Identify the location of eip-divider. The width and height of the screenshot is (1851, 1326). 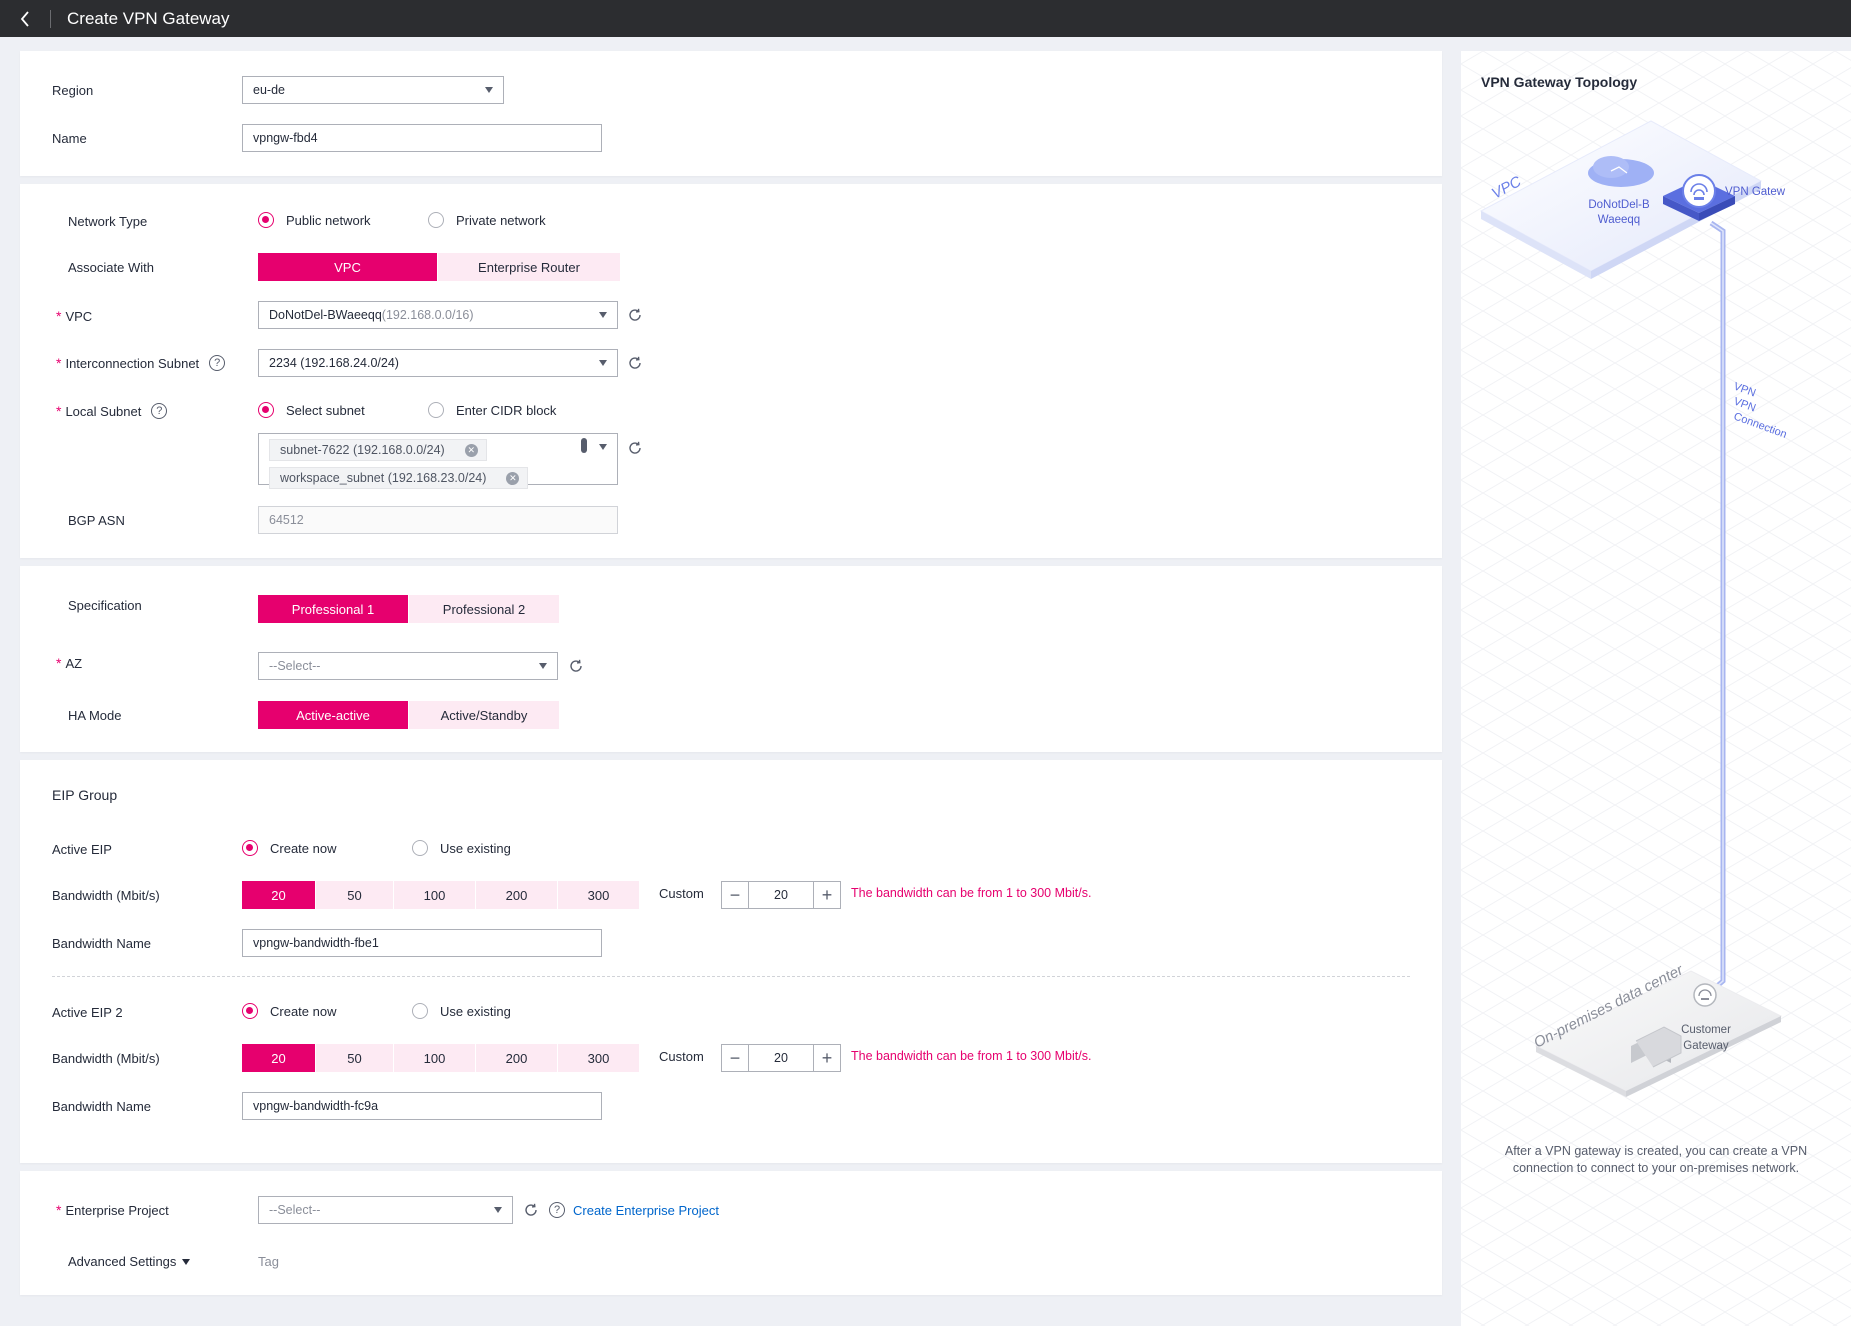
(731, 976).